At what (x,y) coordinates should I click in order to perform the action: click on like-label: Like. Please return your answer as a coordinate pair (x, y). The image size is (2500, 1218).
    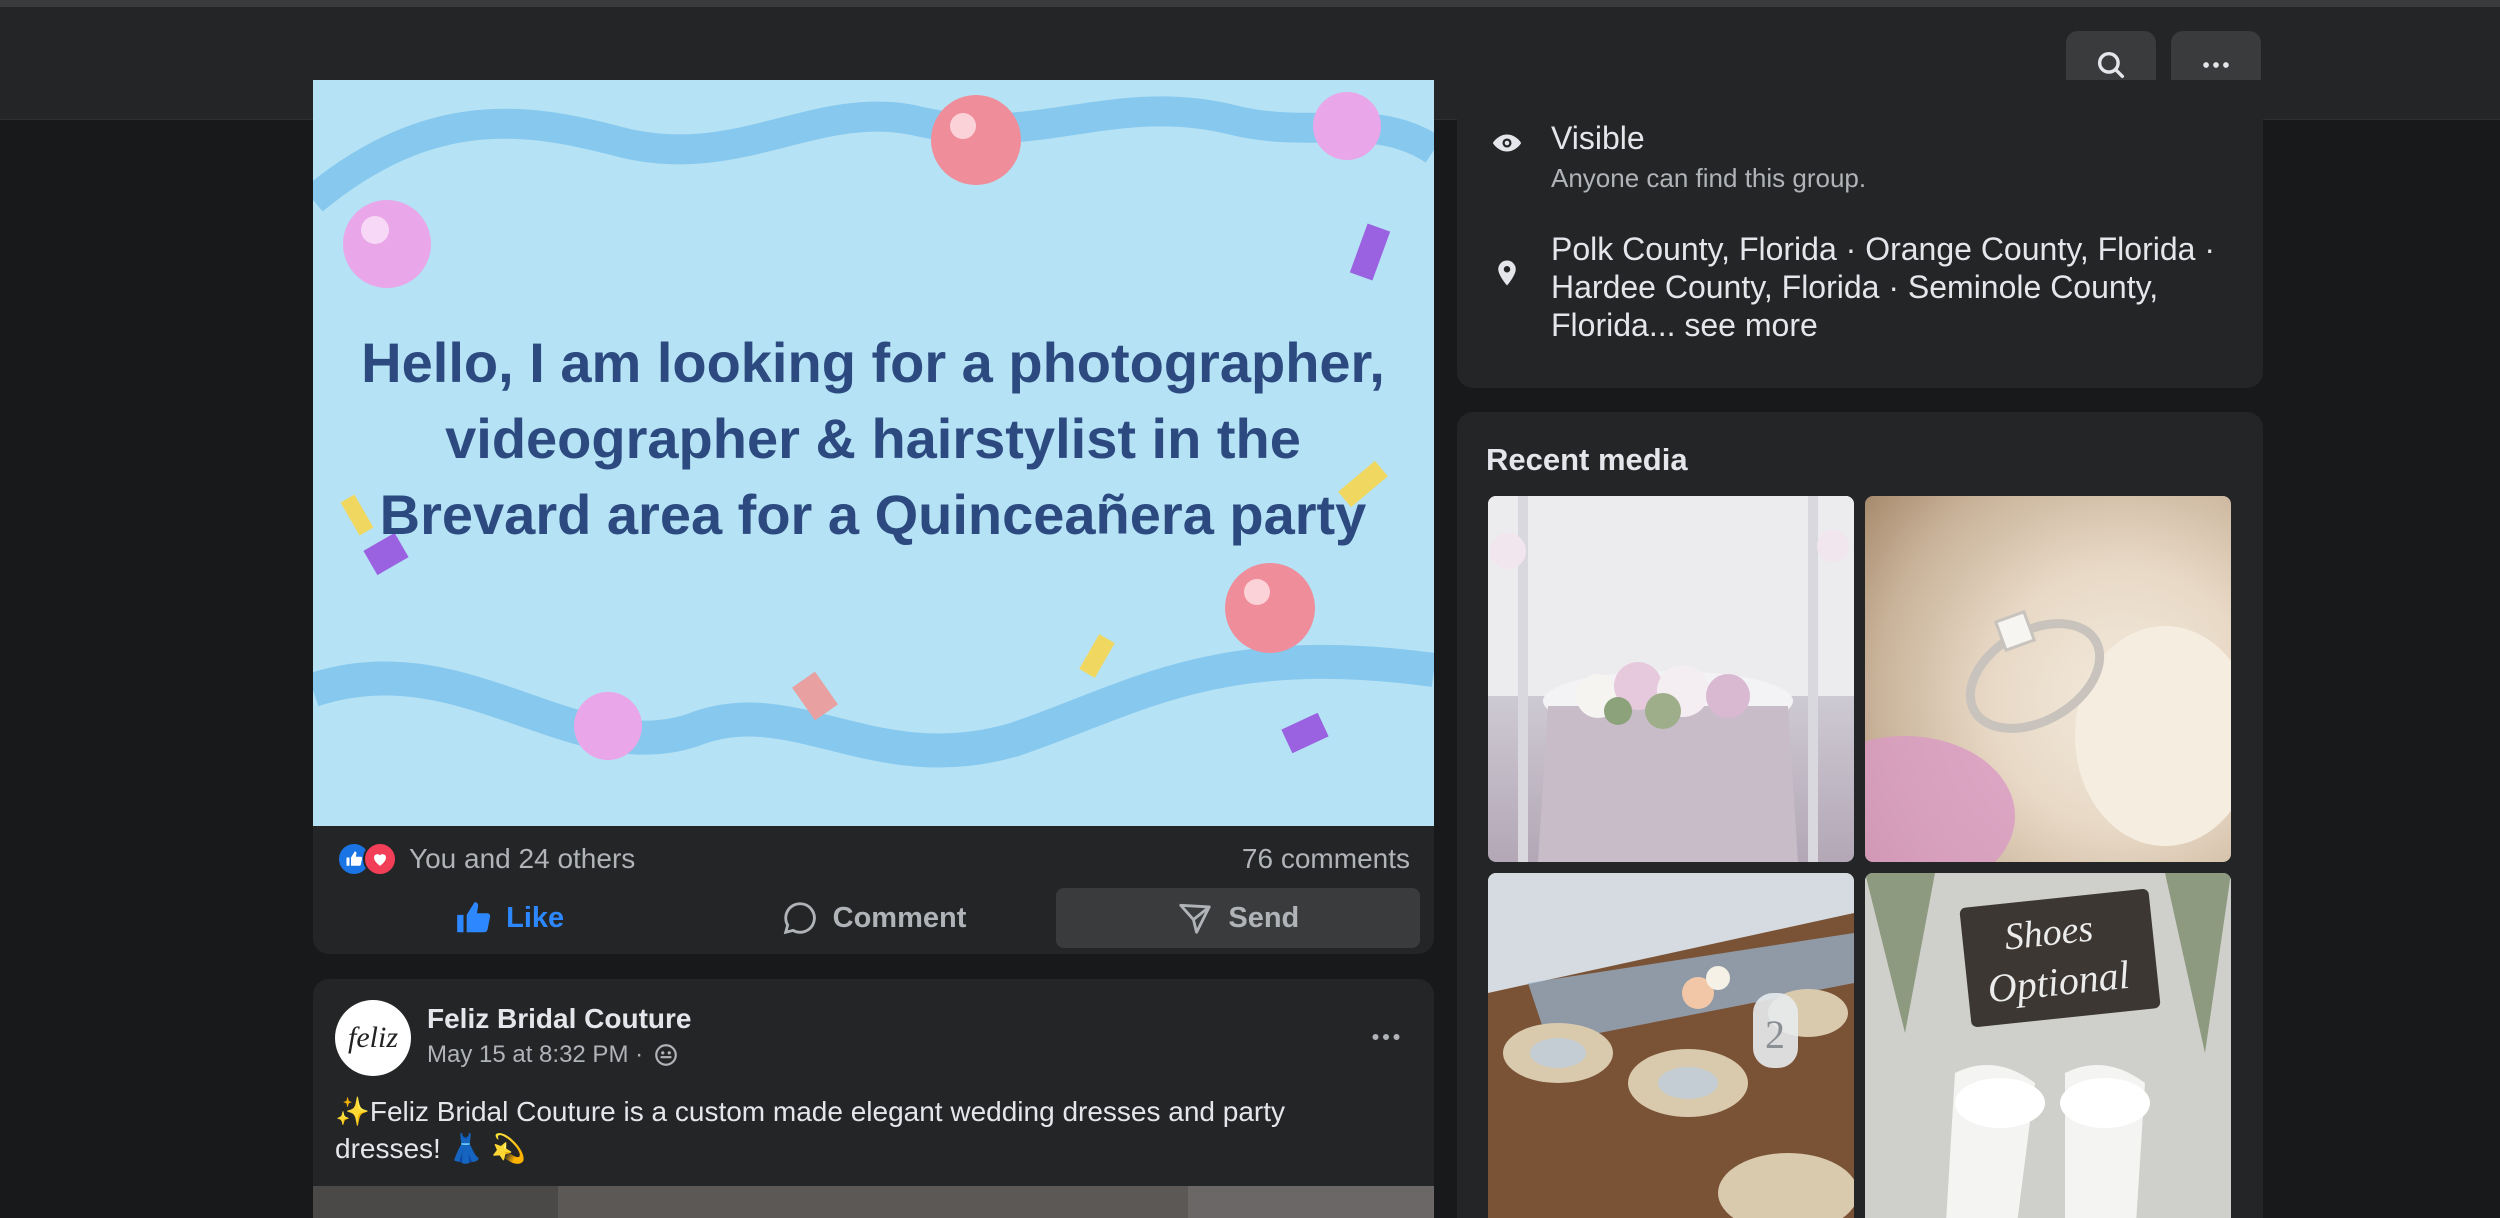
    Looking at the image, I should click on (535, 917).